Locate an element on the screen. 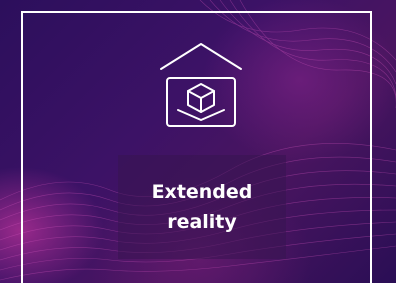  card-title-line-2: reality is located at coordinates (202, 222).